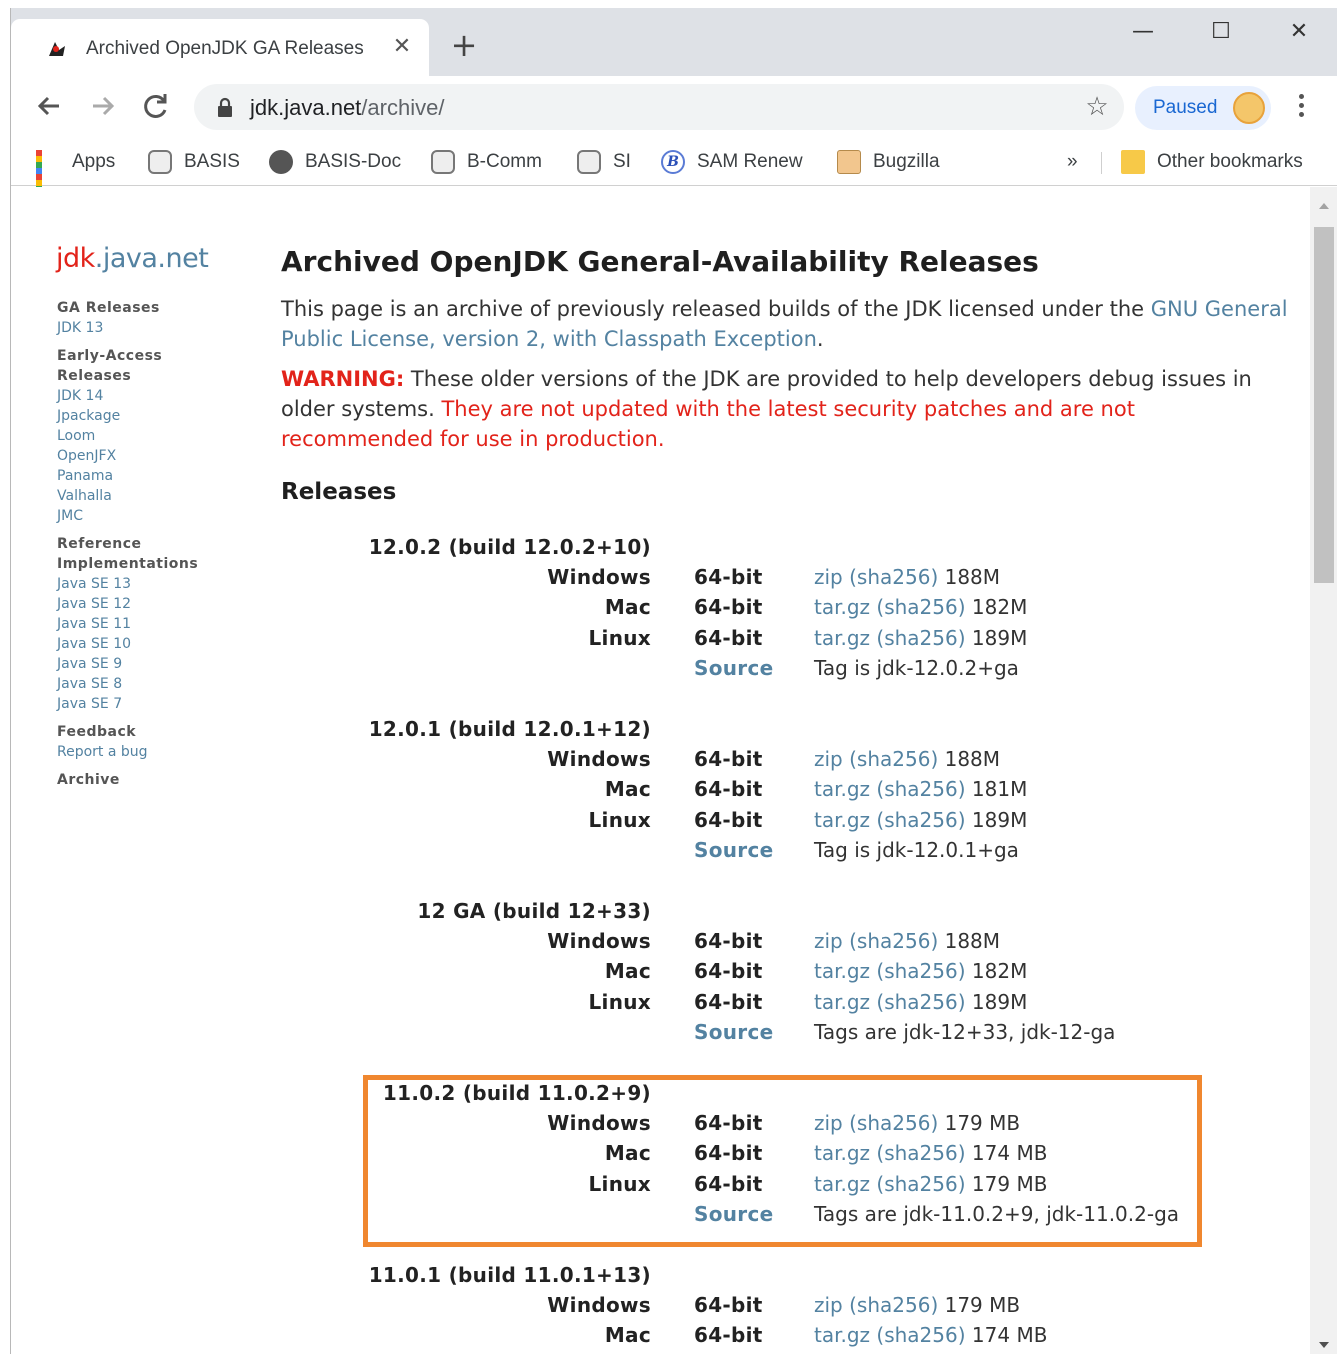 This screenshot has height=1354, width=1337. I want to click on tag-text: Tag is jdk-12.0.2+ga, so click(916, 667).